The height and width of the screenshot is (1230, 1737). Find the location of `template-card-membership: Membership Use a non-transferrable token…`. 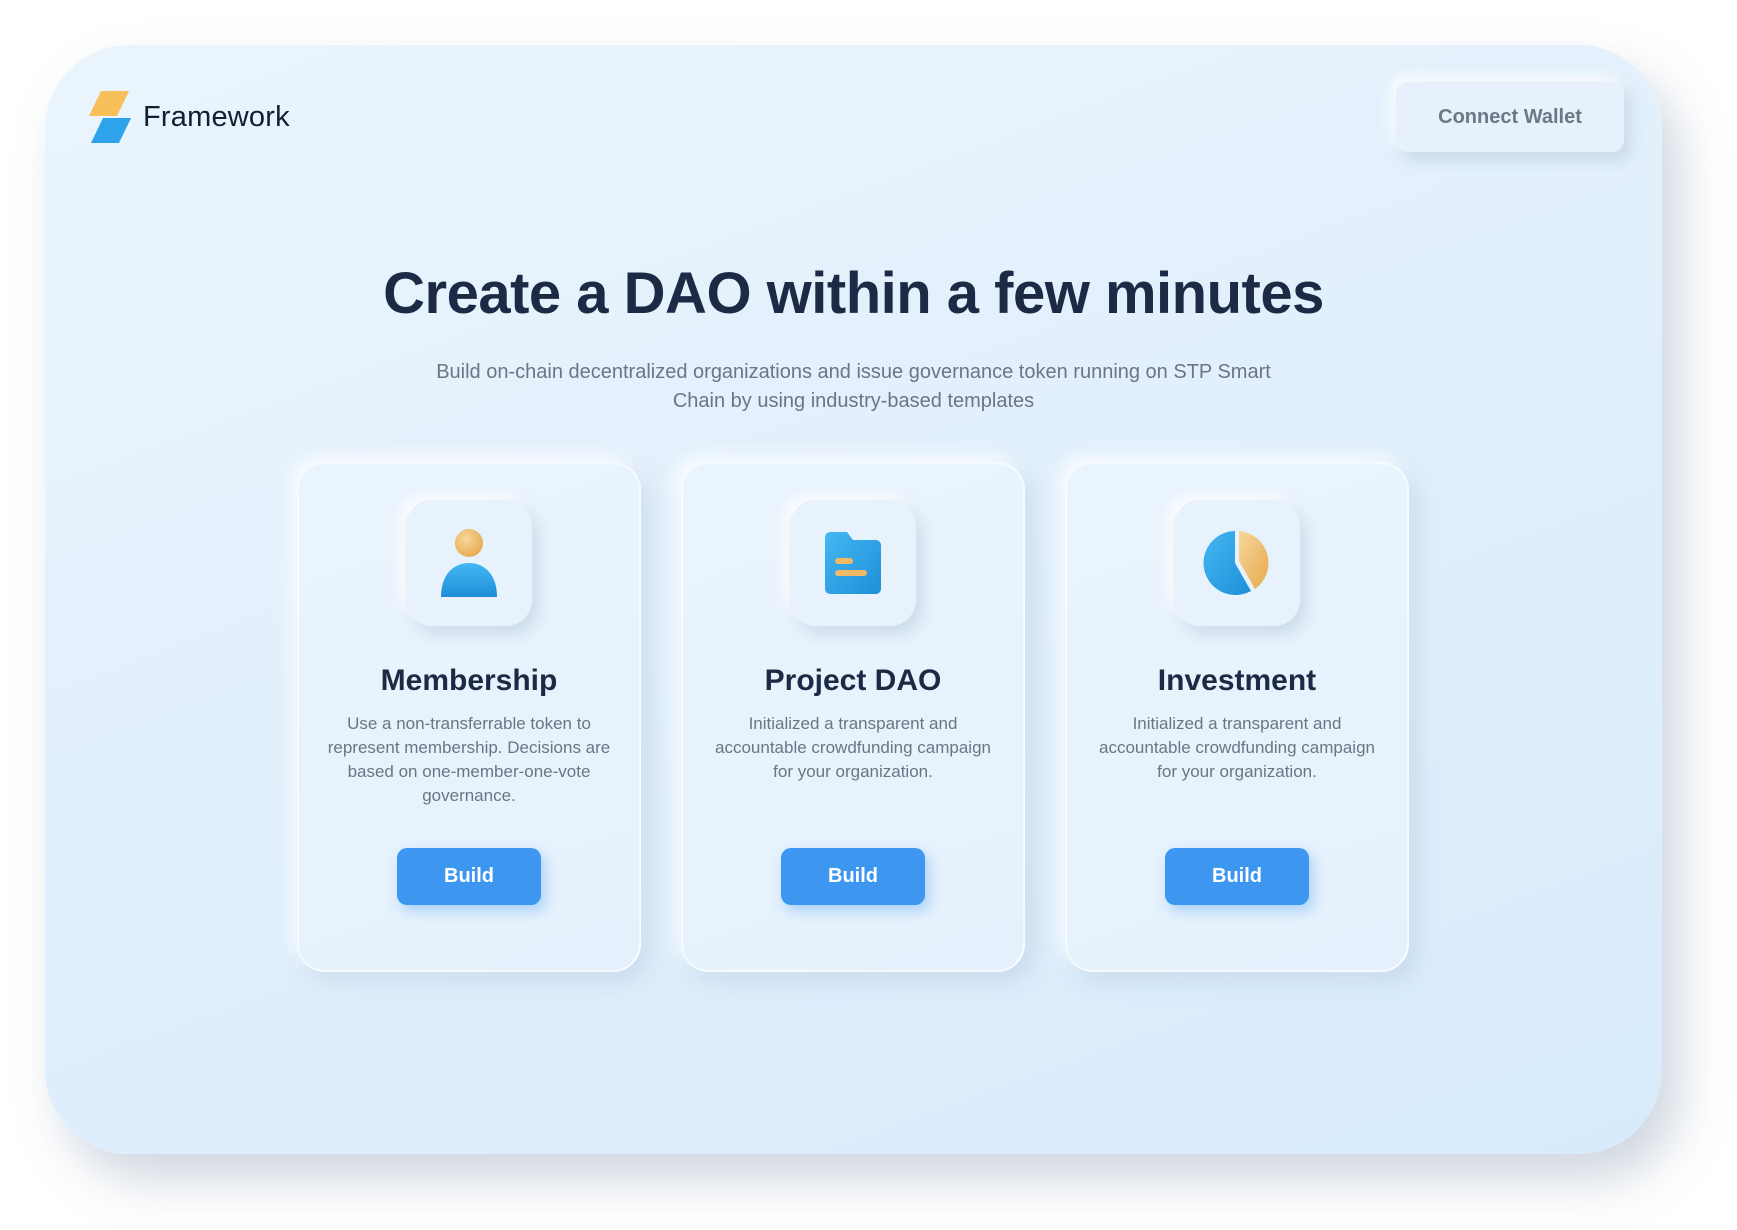

template-card-membership: Membership Use a non-transferrable token… is located at coordinates (469, 717).